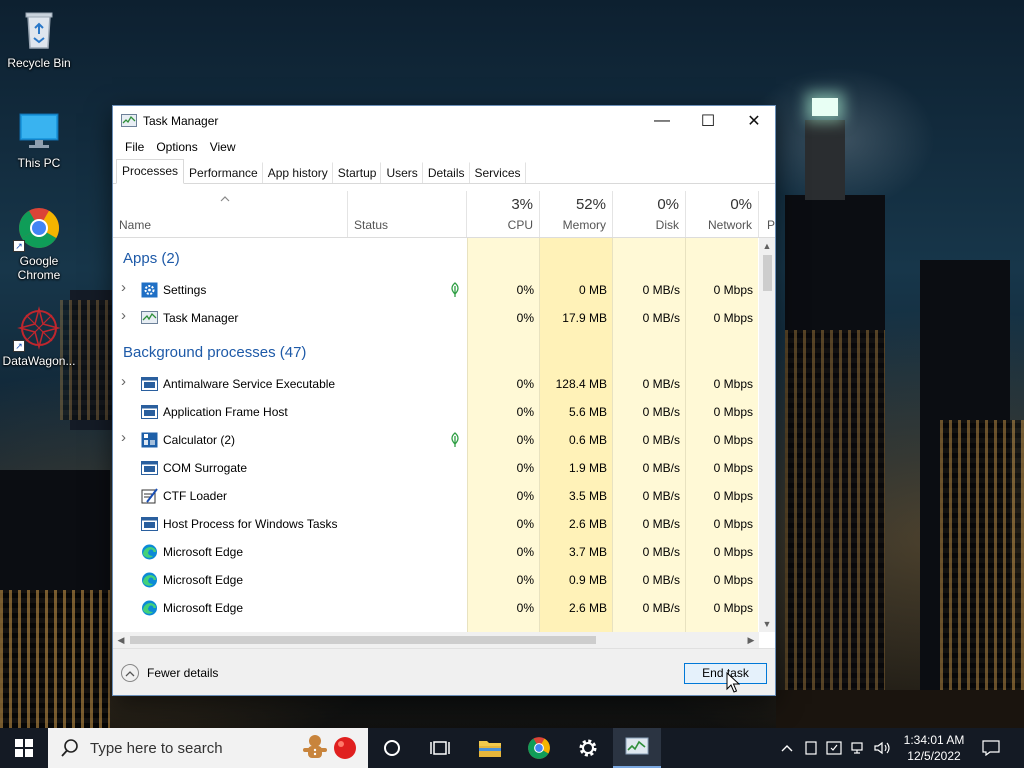  What do you see at coordinates (751, 640) in the screenshot?
I see `scroll-right-arrow-icon: ▶` at bounding box center [751, 640].